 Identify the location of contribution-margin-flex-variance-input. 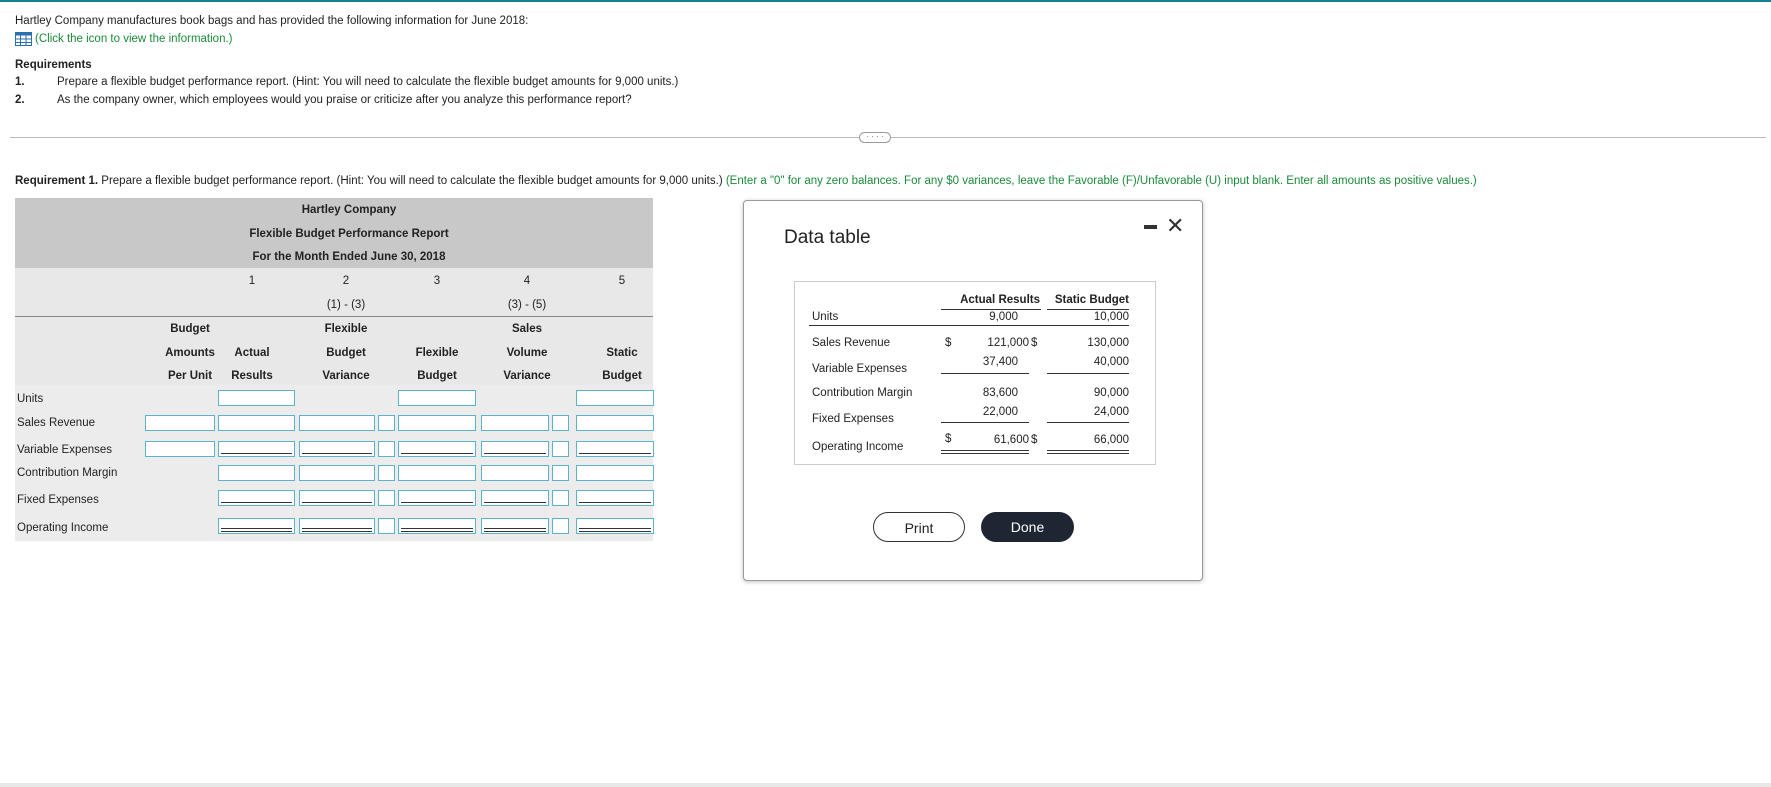
(337, 473).